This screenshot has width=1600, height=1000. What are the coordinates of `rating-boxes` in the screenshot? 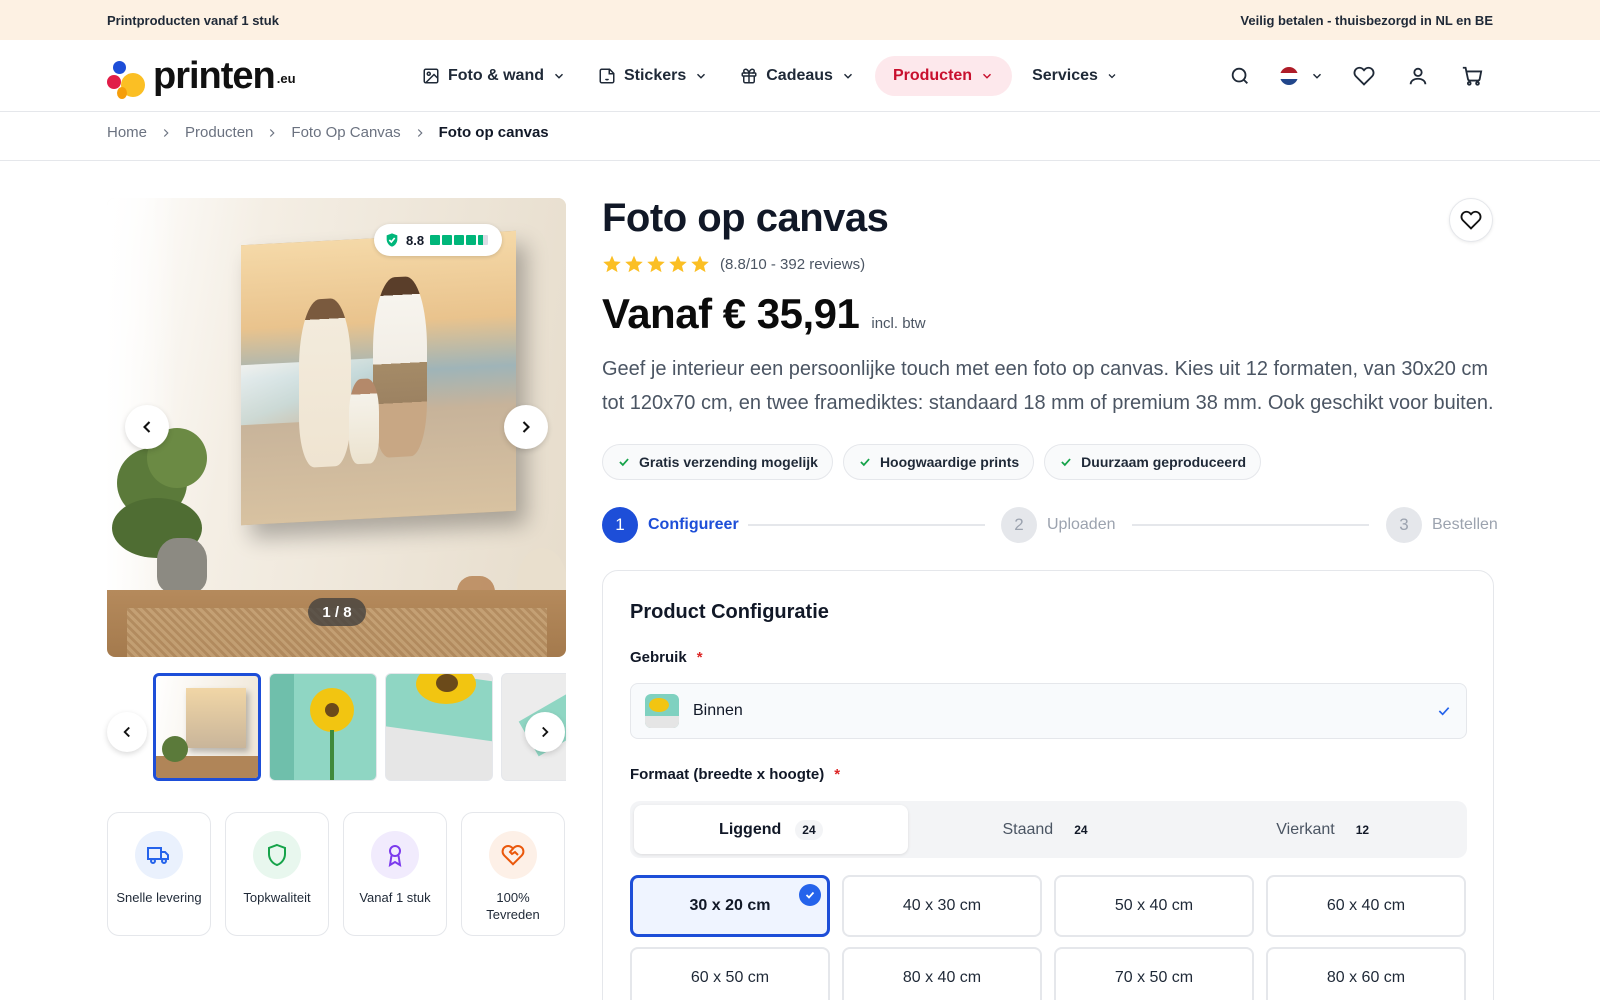 It's located at (459, 240).